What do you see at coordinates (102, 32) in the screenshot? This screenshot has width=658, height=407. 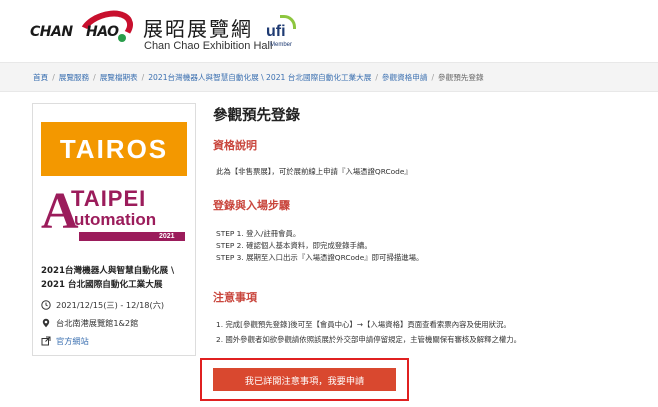 I see `logo-text-hao: HAO` at bounding box center [102, 32].